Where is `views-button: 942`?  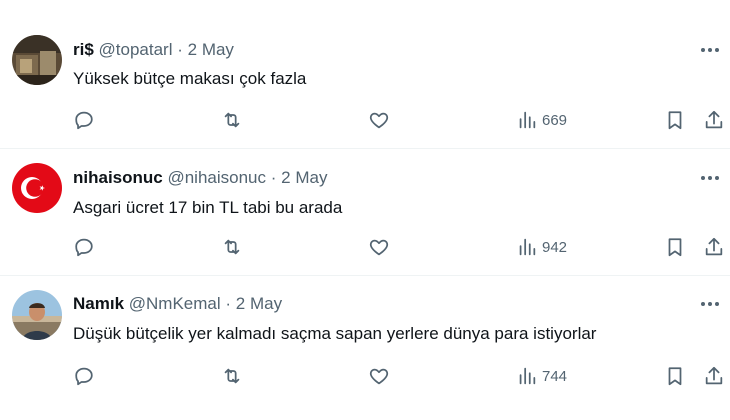 views-button: 942 is located at coordinates (541, 247).